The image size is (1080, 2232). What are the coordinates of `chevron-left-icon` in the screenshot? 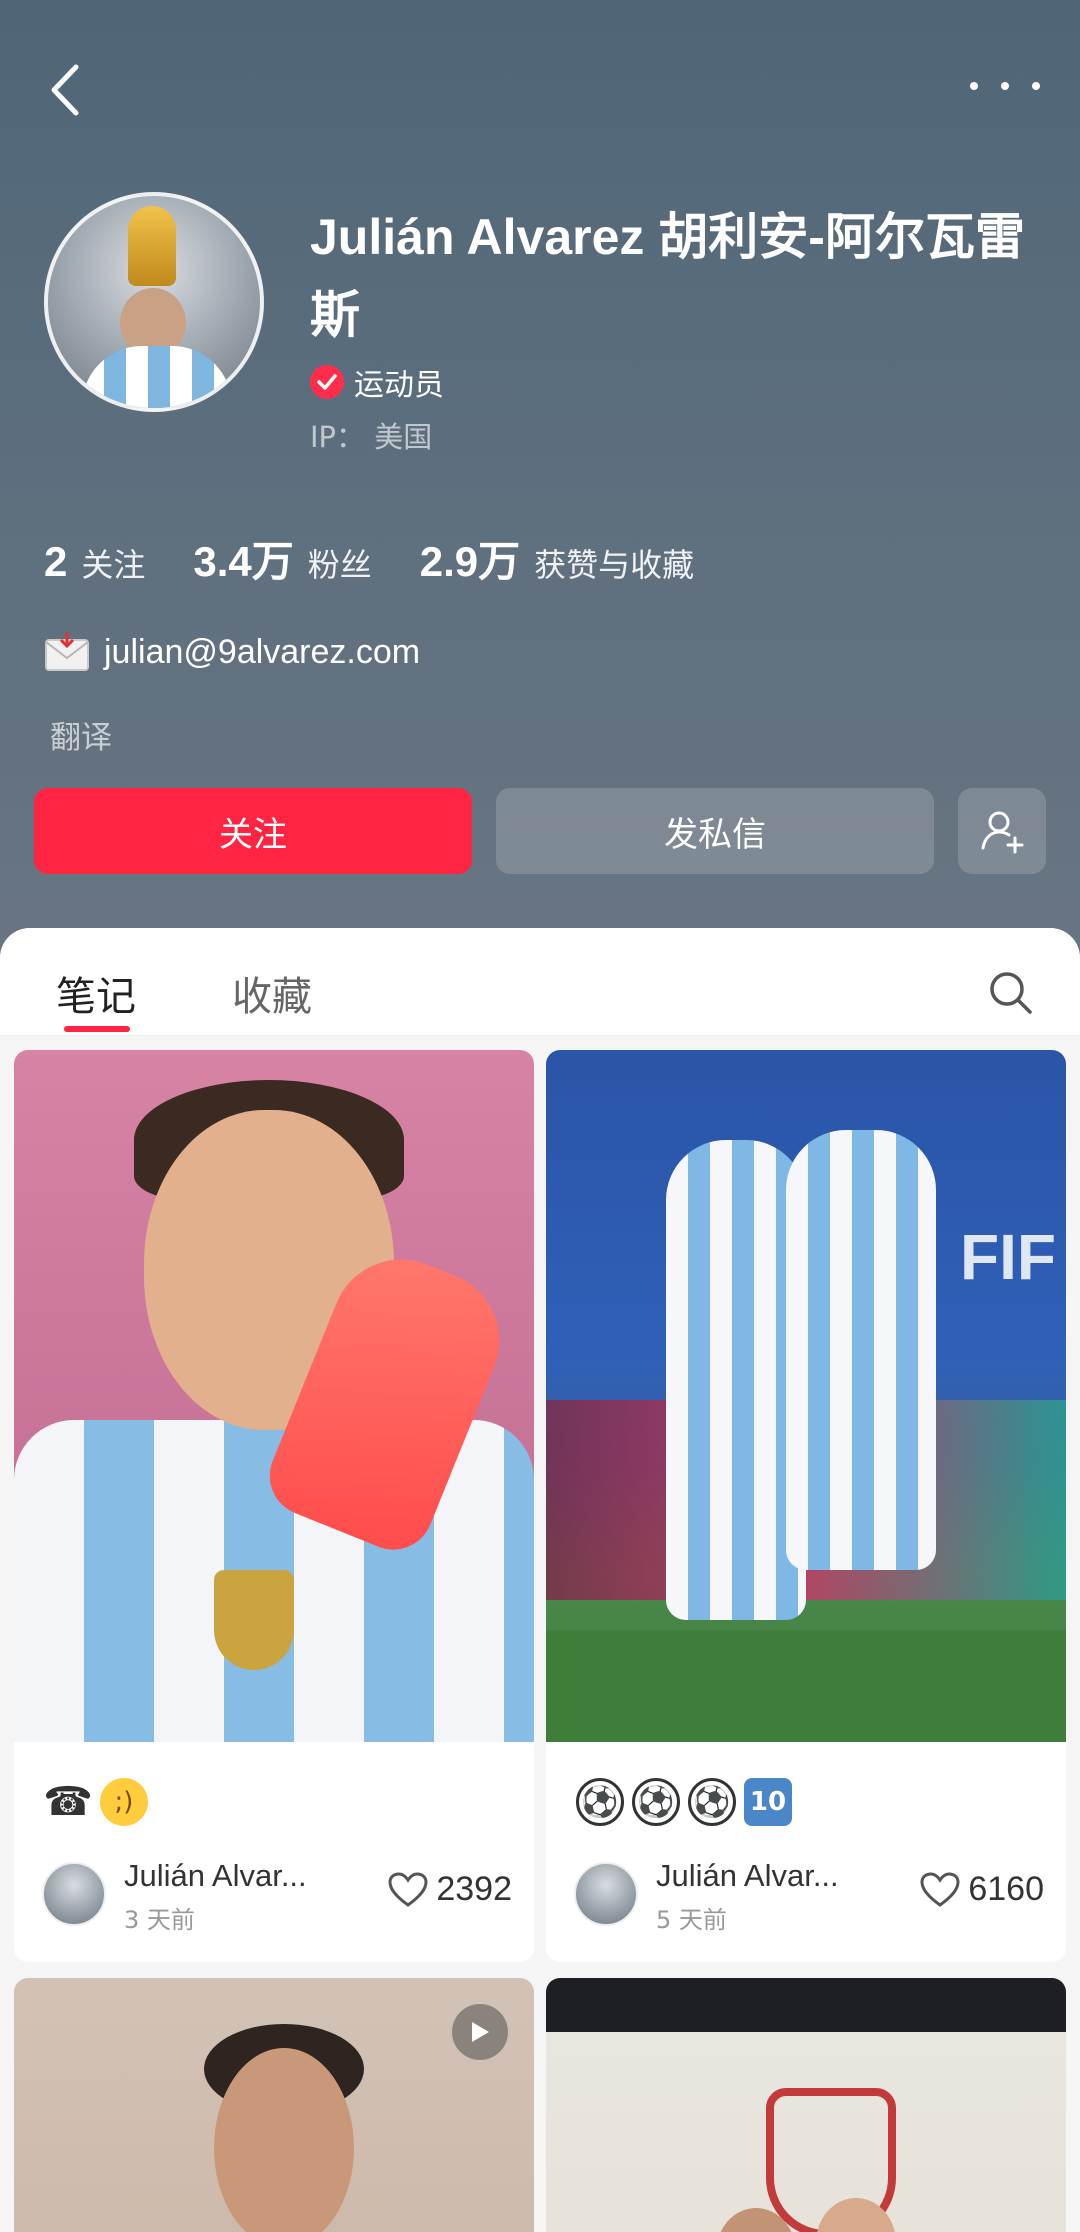 It's located at (65, 90).